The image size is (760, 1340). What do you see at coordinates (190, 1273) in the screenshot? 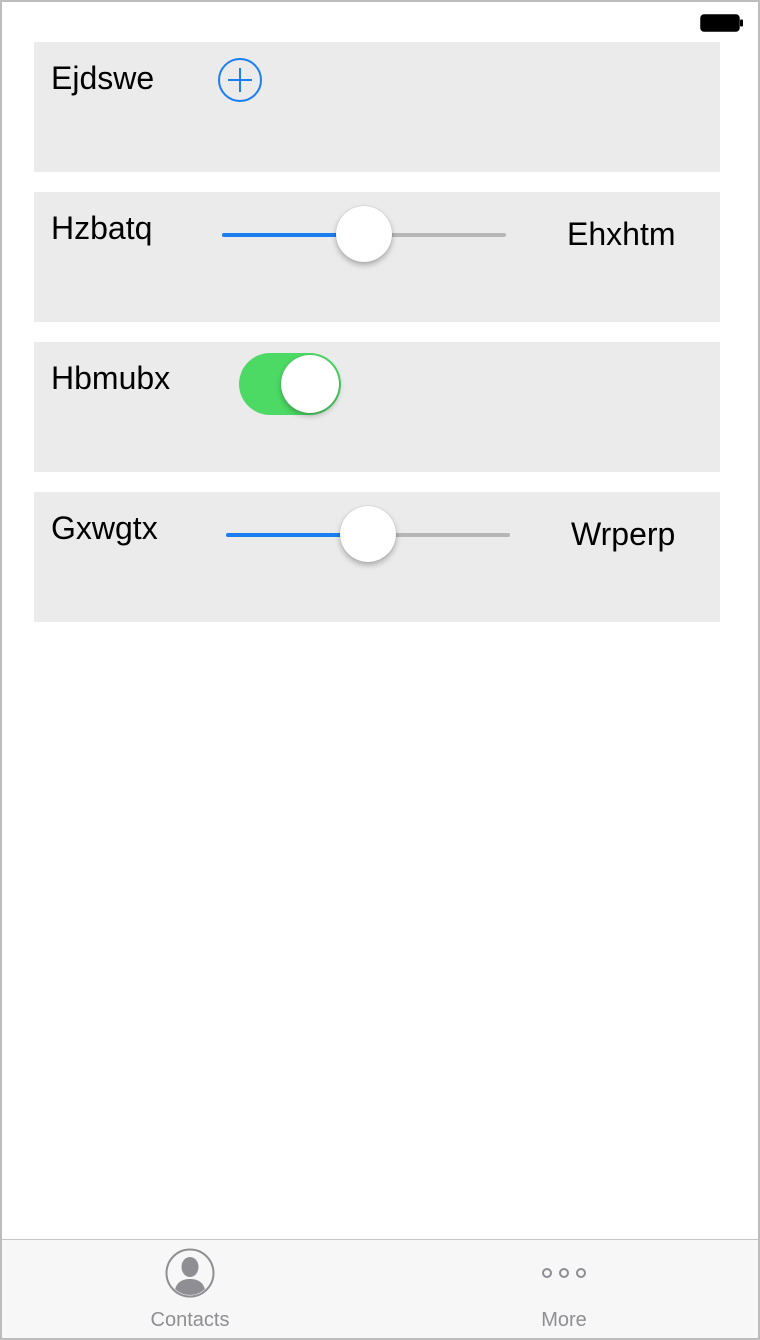
I see `person-circle-icon` at bounding box center [190, 1273].